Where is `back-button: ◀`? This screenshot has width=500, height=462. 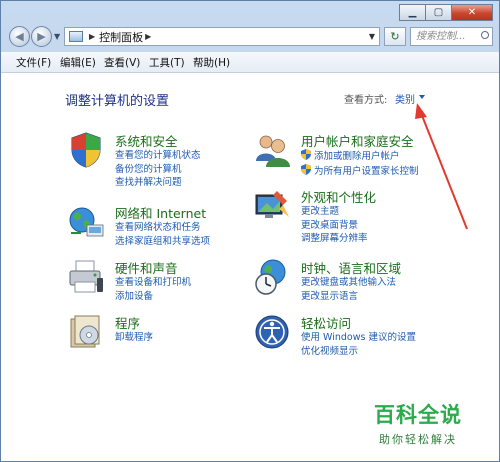
back-button: ◀ is located at coordinates (19, 36).